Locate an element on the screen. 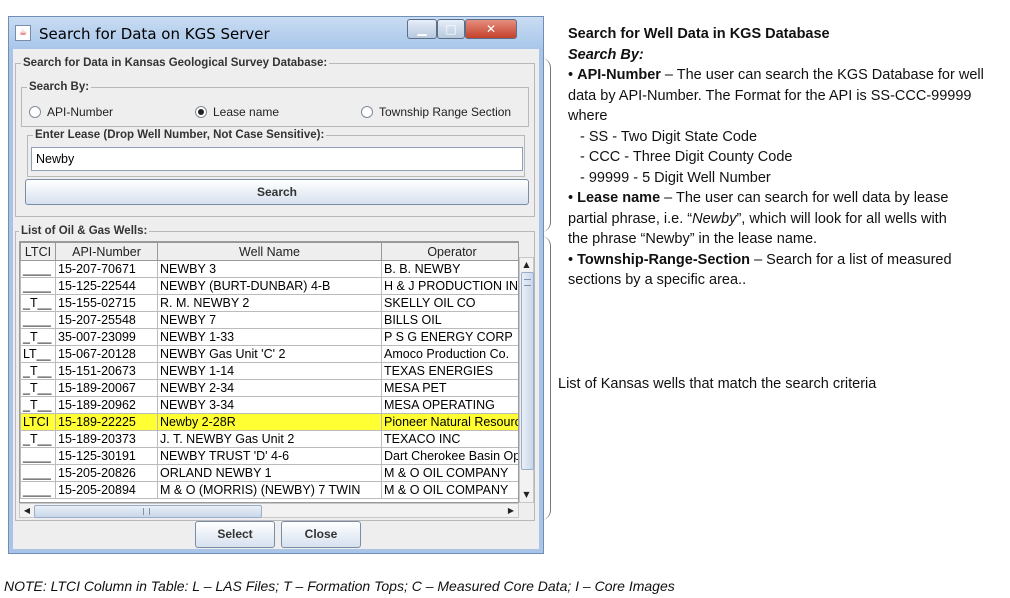  table-row: _T__ 15-151-20673 NEWBY 1-14 TEXAS ENERGIES is located at coordinates (269, 371).